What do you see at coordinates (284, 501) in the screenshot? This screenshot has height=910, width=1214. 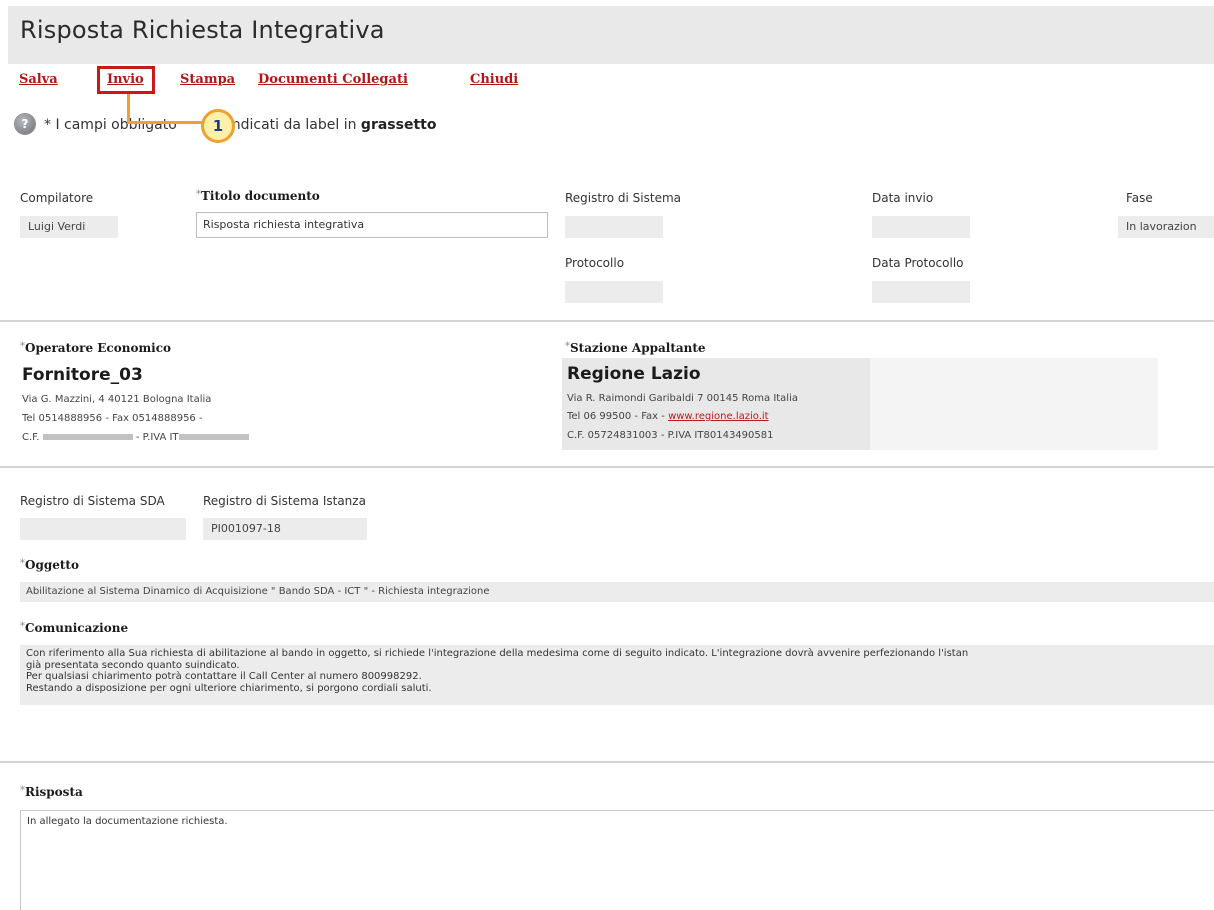 I see `registro-istanza-label: Registro di Sistema Istanza` at bounding box center [284, 501].